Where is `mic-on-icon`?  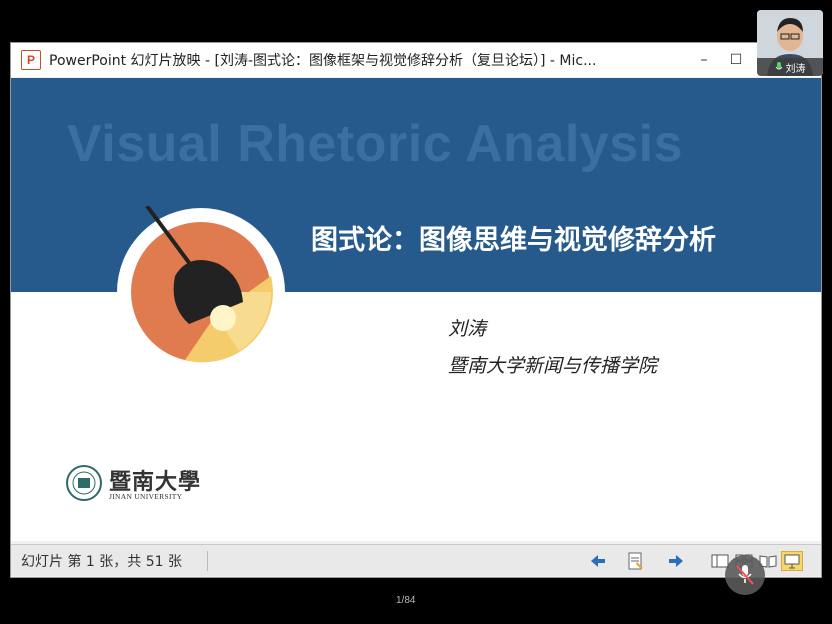 mic-on-icon is located at coordinates (778, 66).